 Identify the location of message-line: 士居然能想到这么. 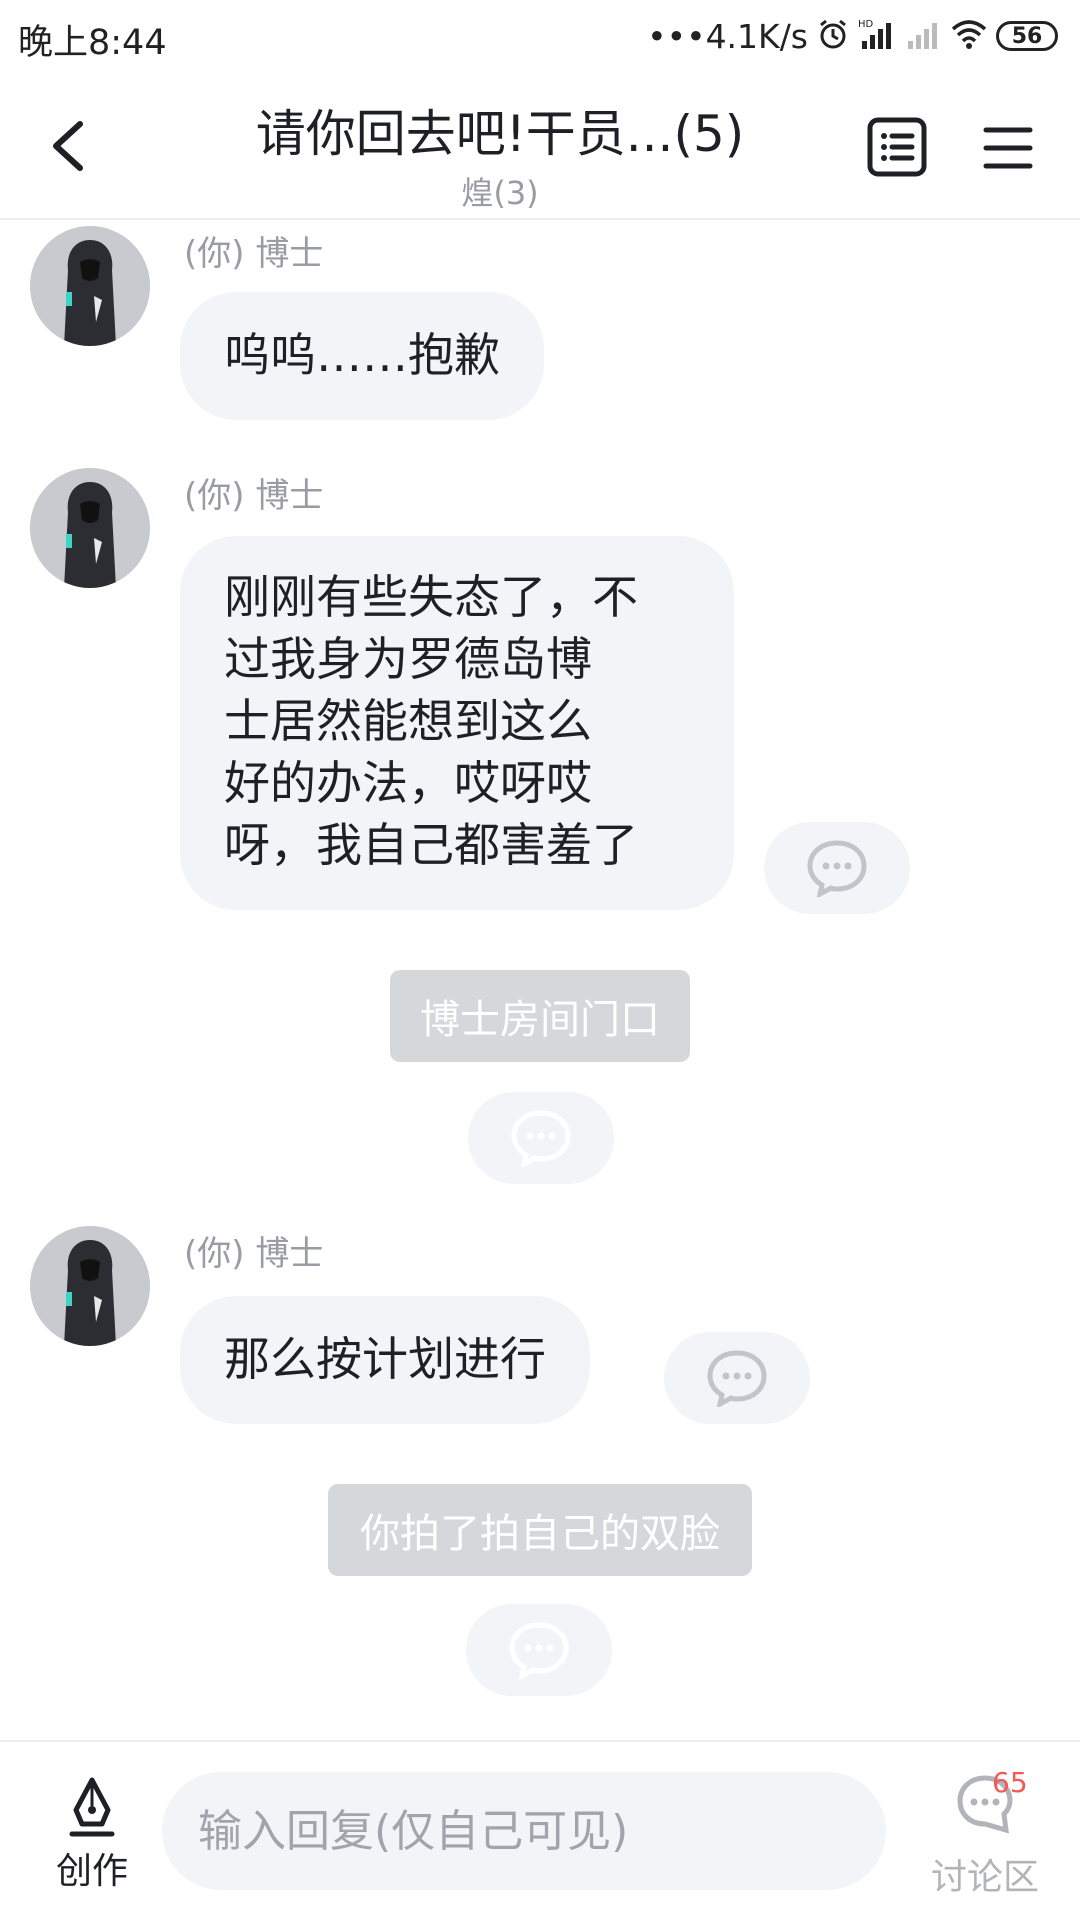
(408, 721).